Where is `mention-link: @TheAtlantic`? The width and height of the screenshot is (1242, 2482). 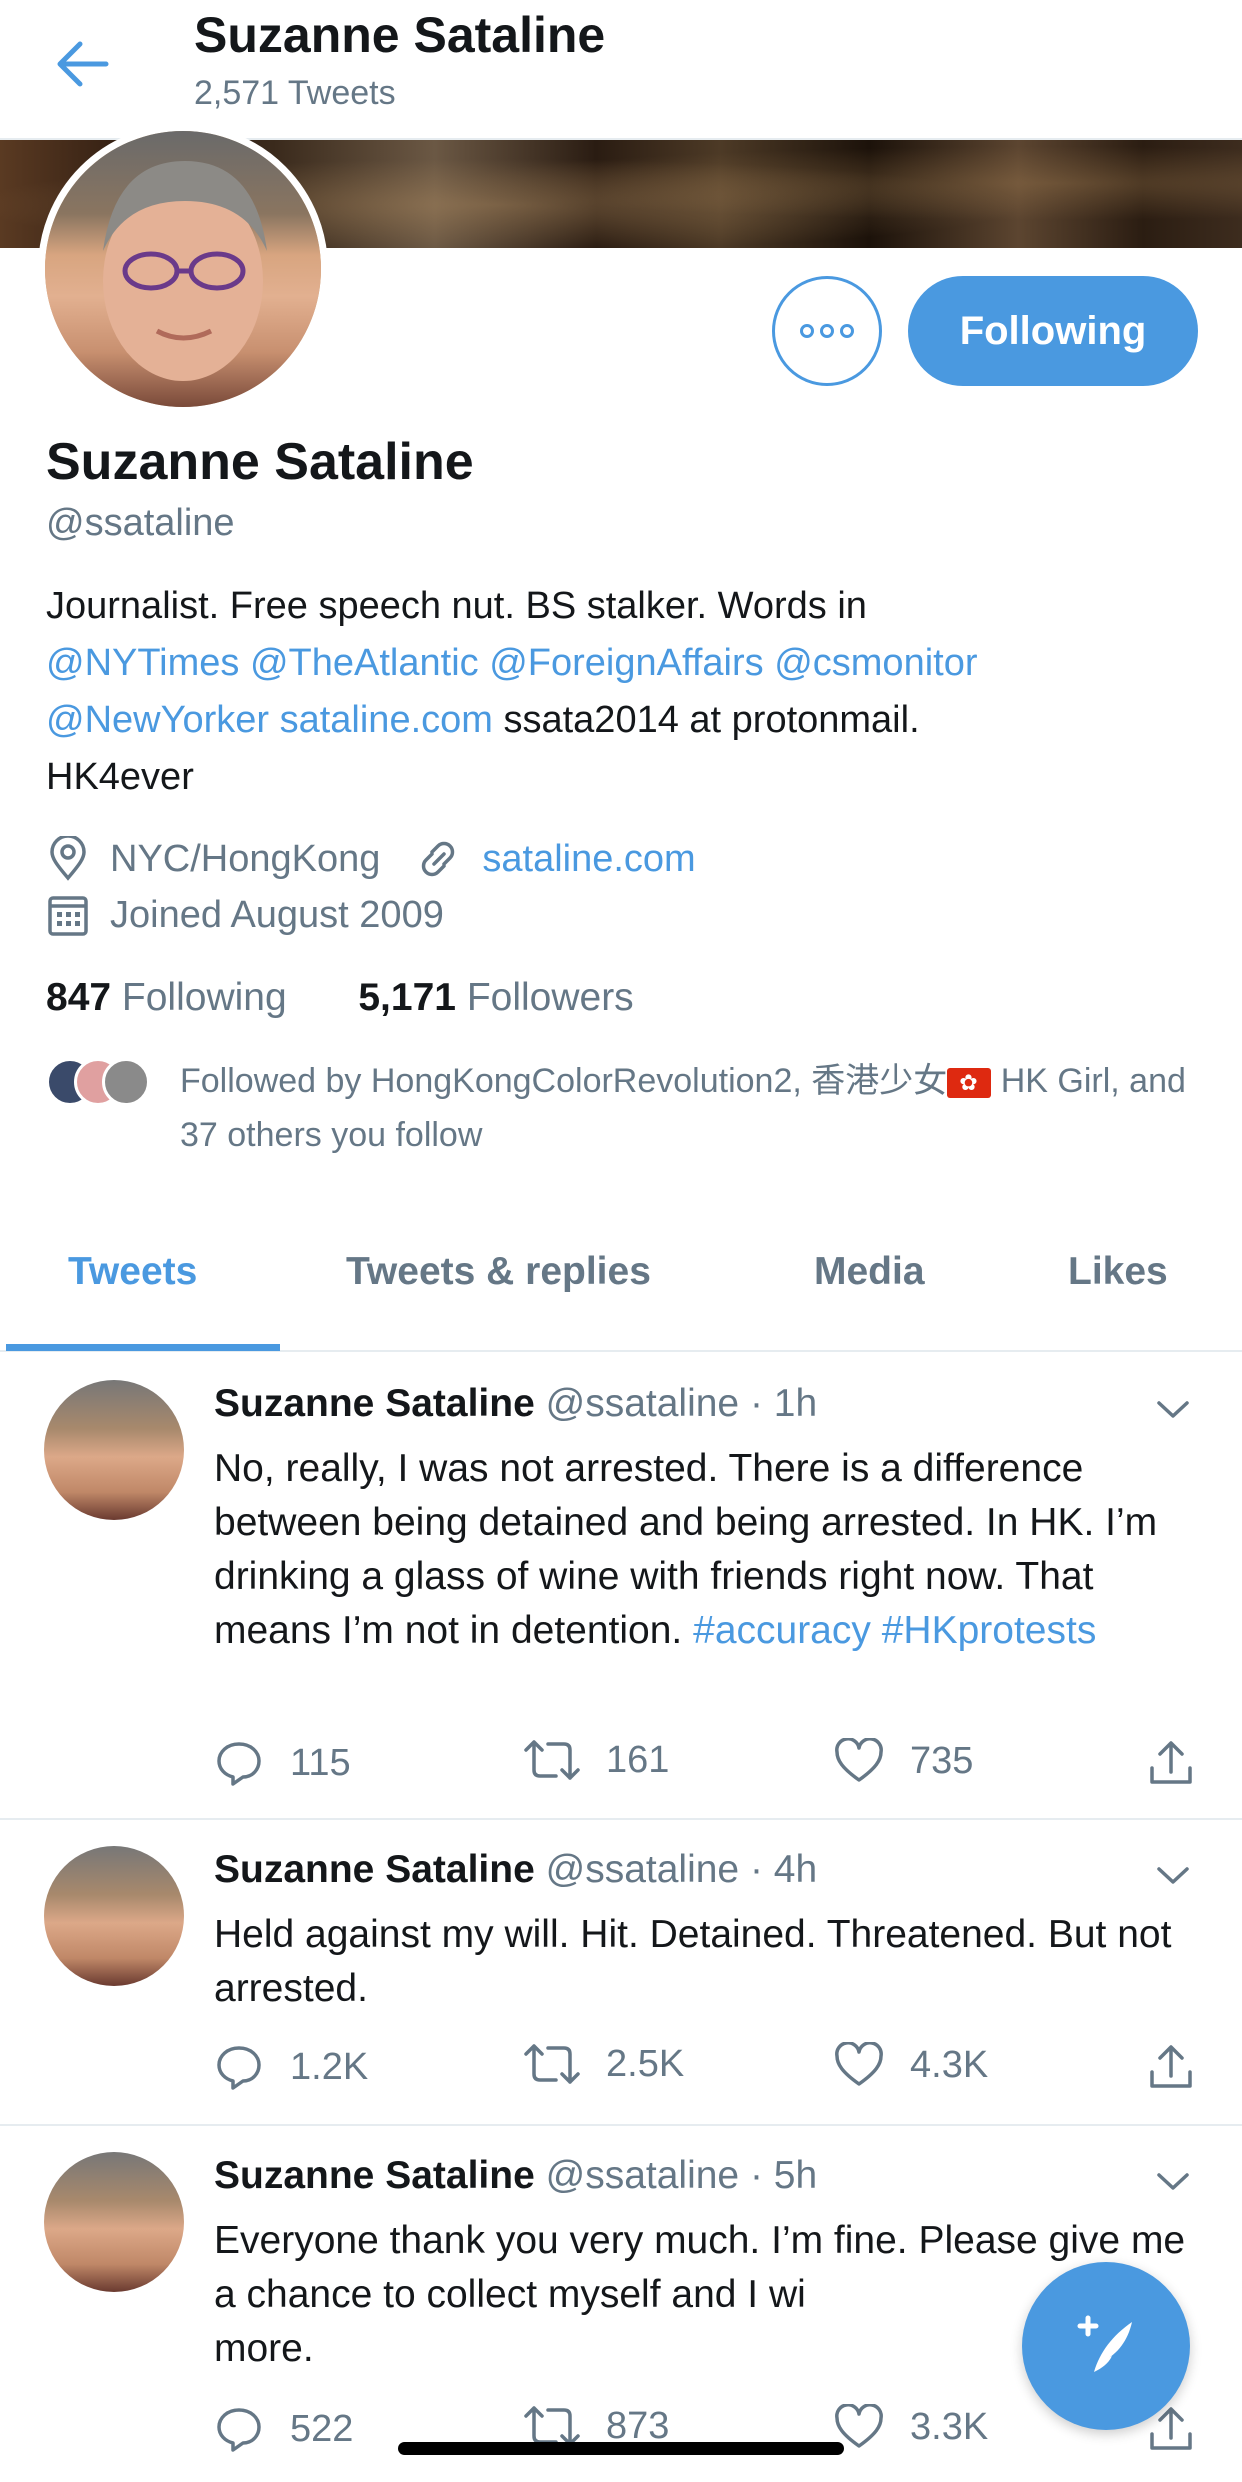 mention-link: @TheAtlantic is located at coordinates (364, 663).